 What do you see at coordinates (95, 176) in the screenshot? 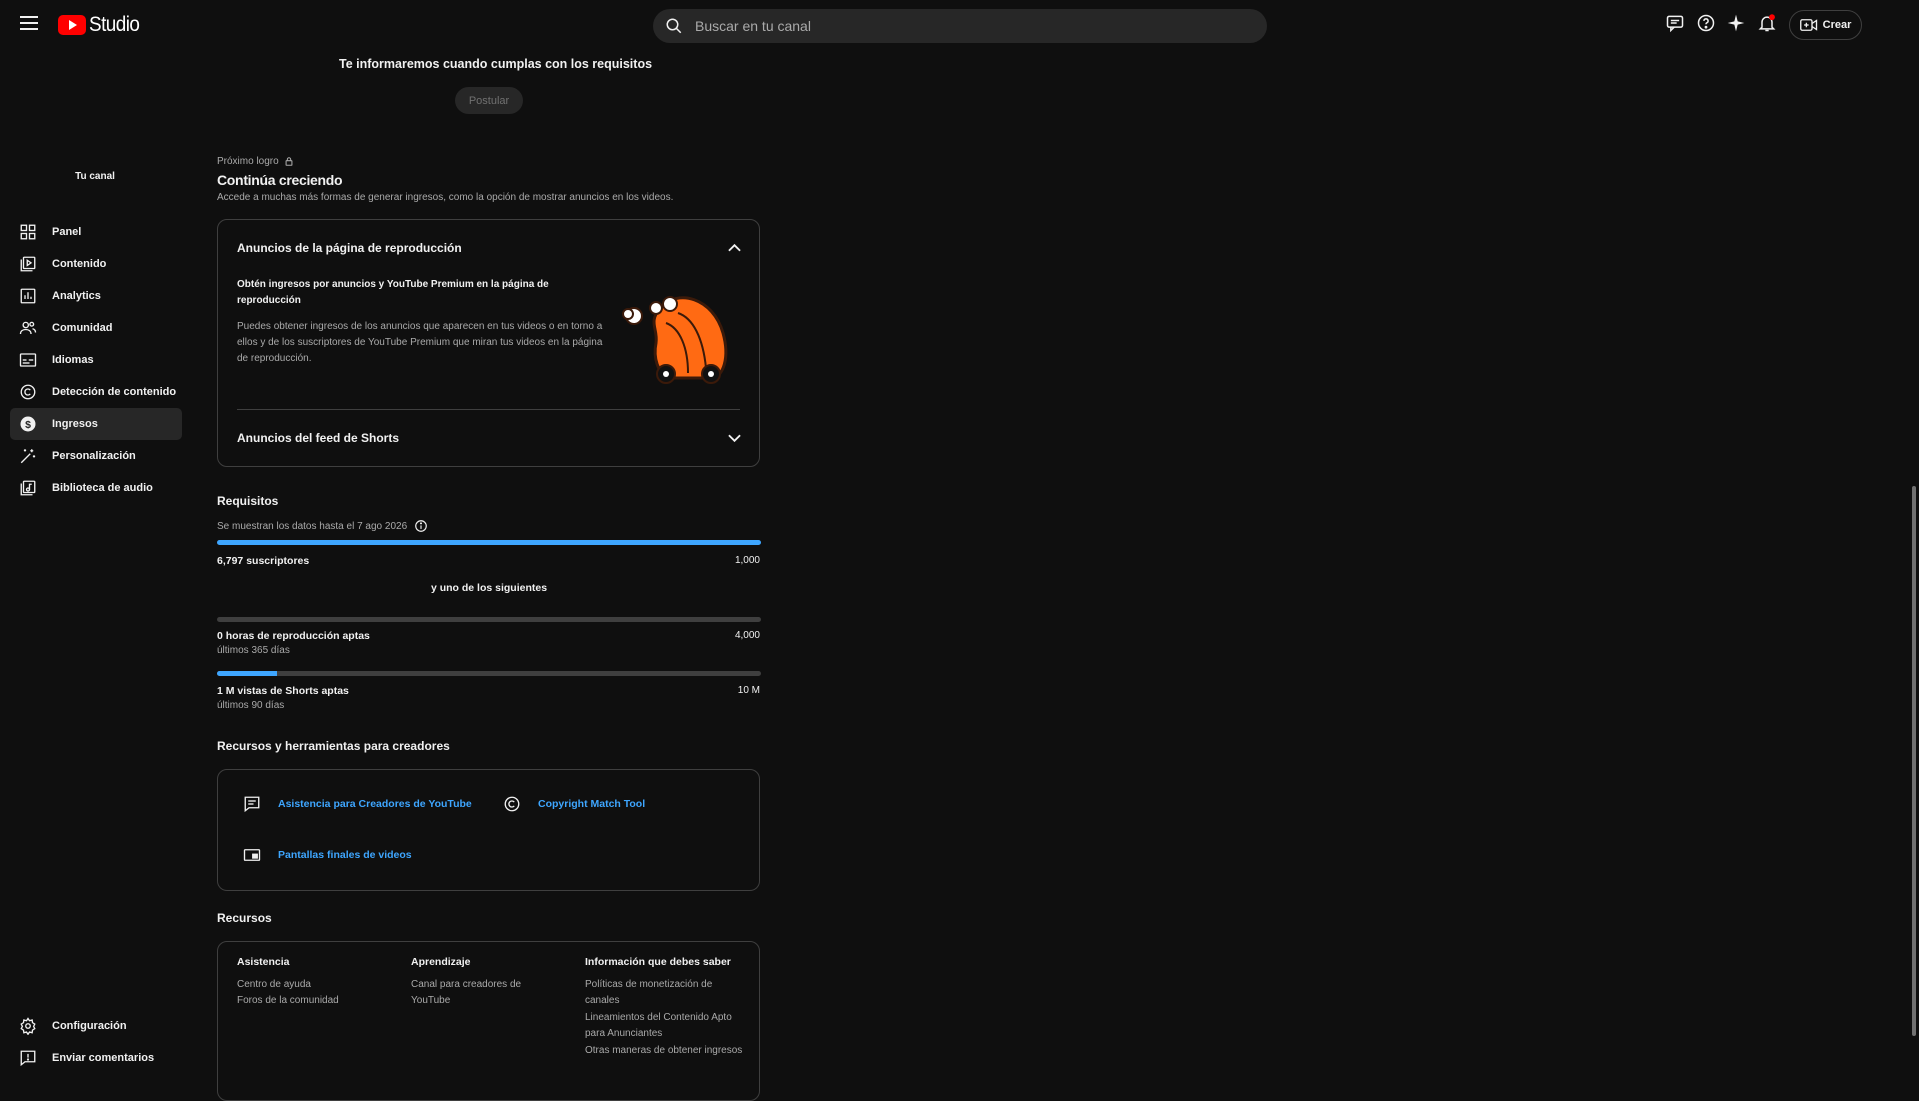
I see `channel-label: Tu canal` at bounding box center [95, 176].